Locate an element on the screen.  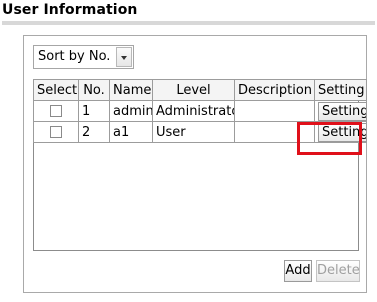
sort-selected-value: Sort by No. is located at coordinates (74, 56).